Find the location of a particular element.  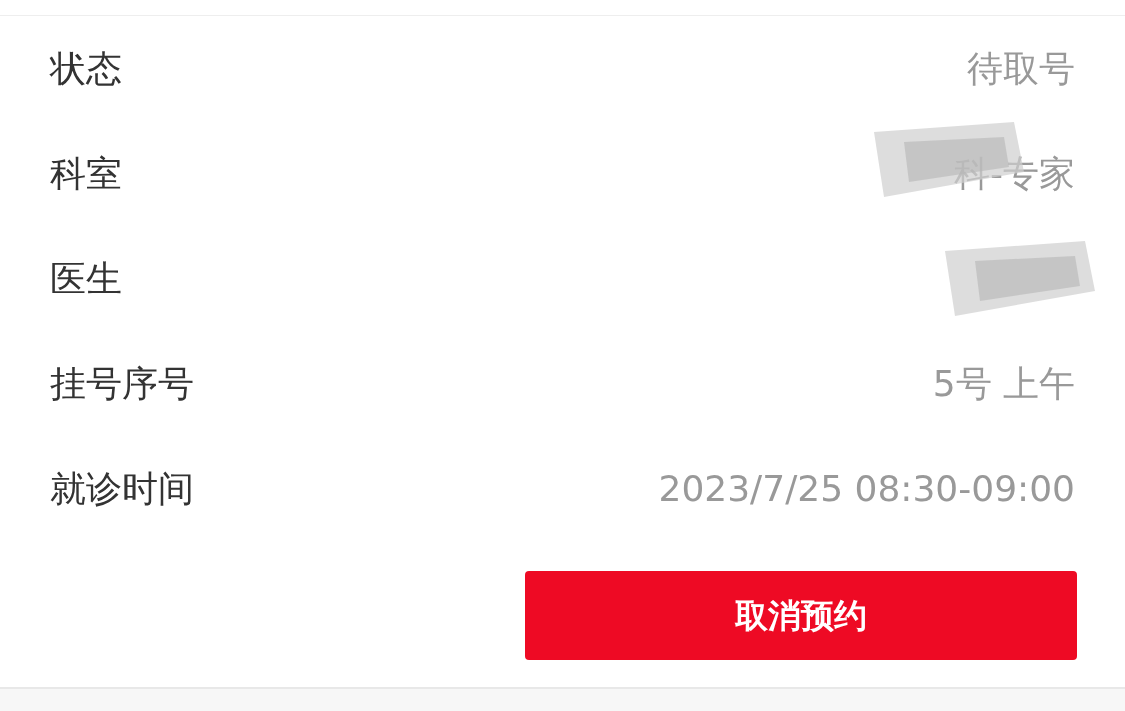

field-label: 科室 is located at coordinates (86, 173).